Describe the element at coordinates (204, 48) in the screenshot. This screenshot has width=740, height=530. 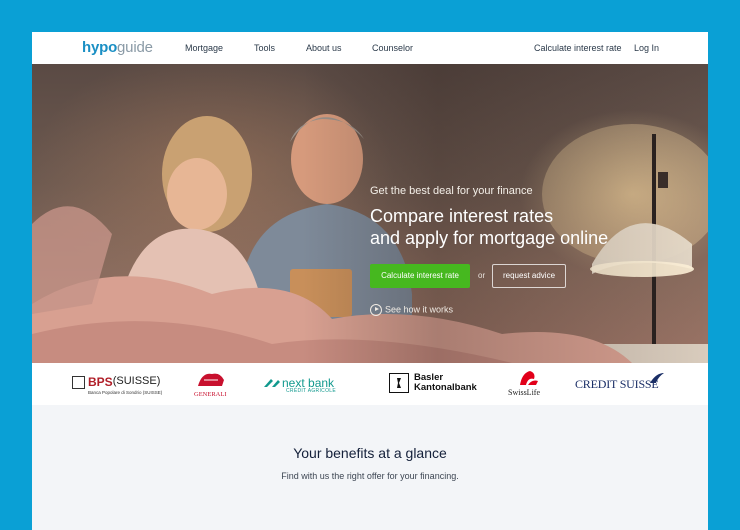
I see `nav-link-mortgage: Mortgage` at that location.